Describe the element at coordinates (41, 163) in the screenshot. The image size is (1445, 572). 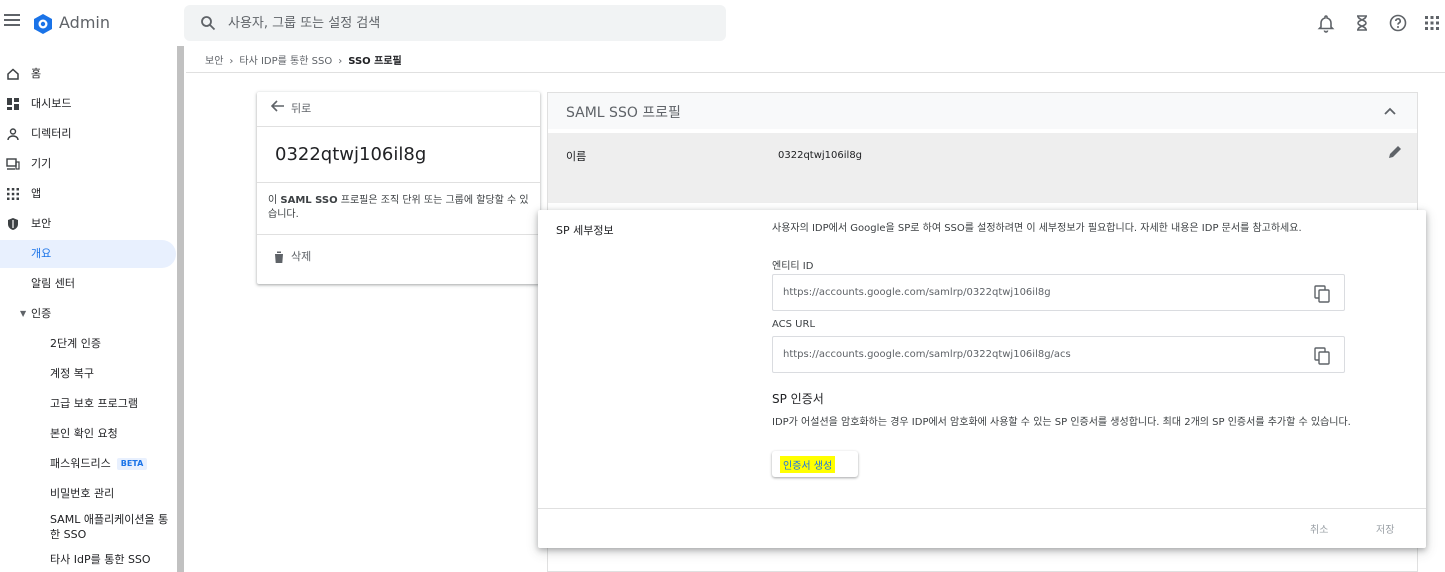
I see `sidebar-item-label: 기기` at that location.